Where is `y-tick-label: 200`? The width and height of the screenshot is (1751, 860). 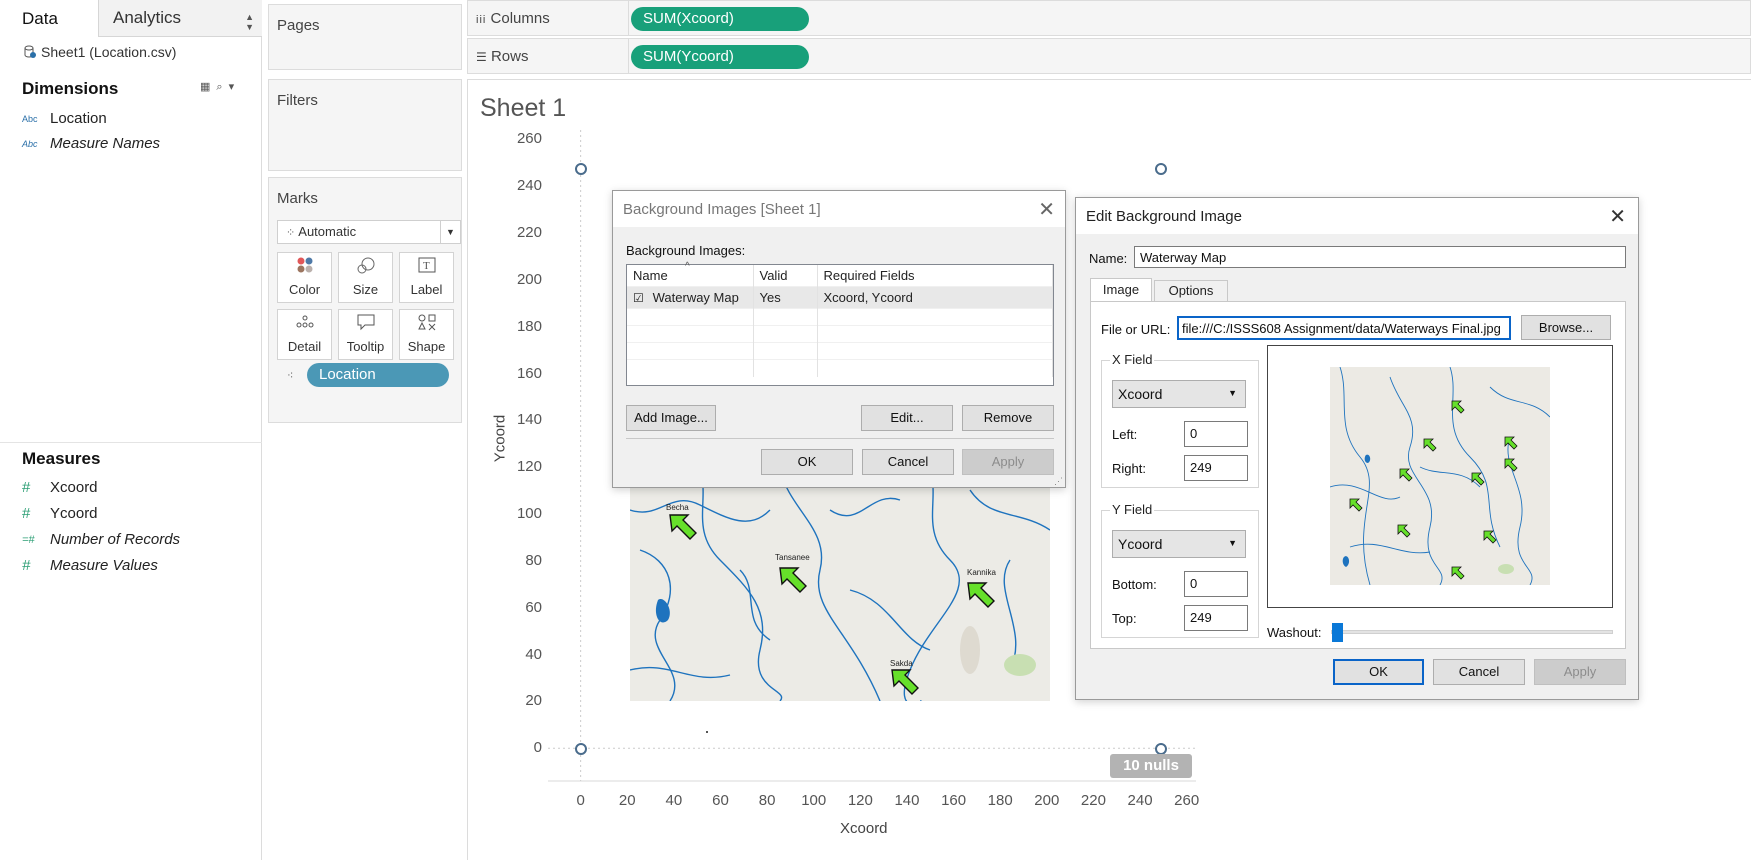 y-tick-label: 200 is located at coordinates (529, 279).